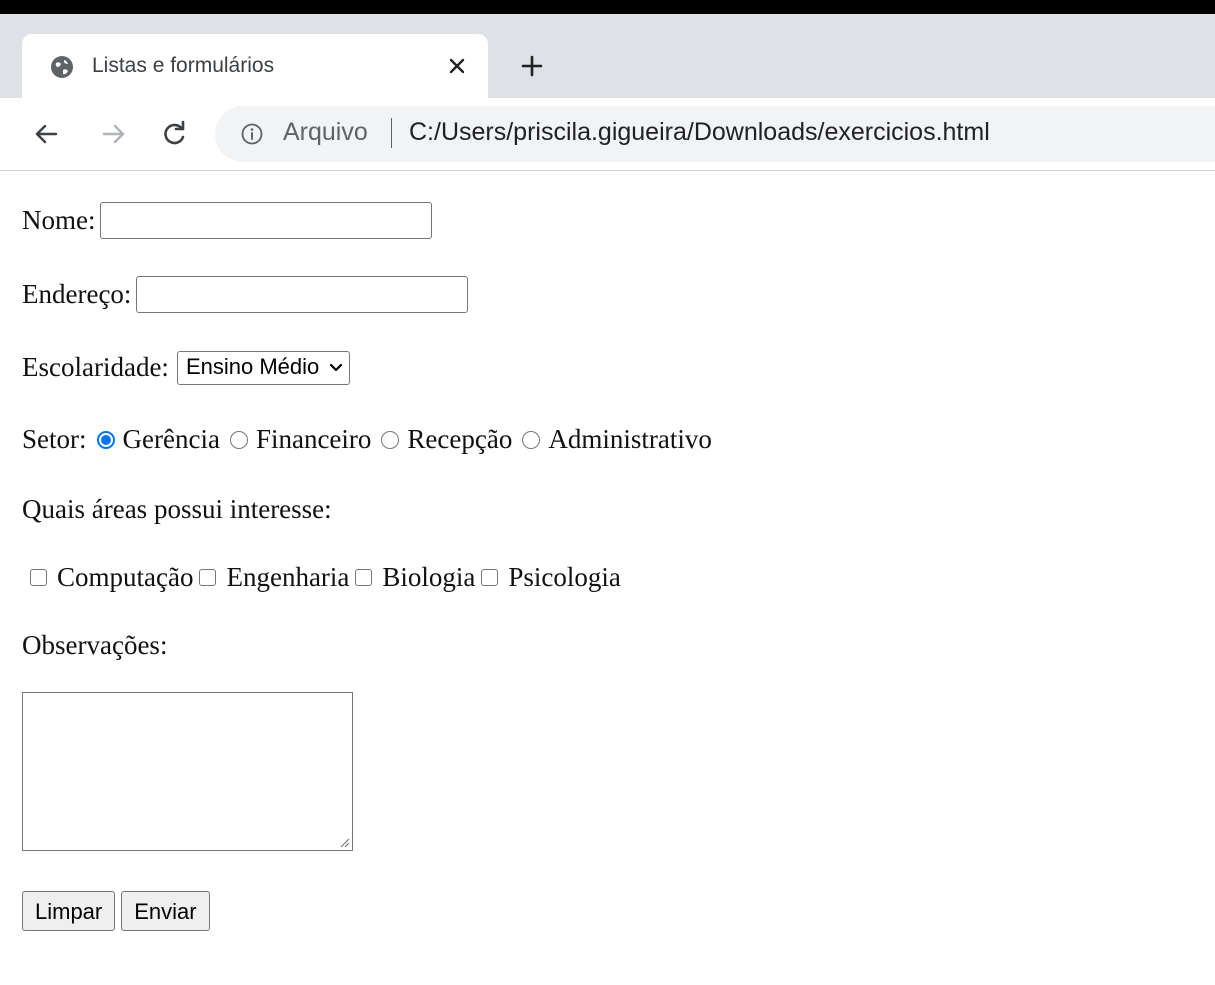 The image size is (1215, 985). Describe the element at coordinates (390, 439) in the screenshot. I see `setor-radio-recepcao` at that location.